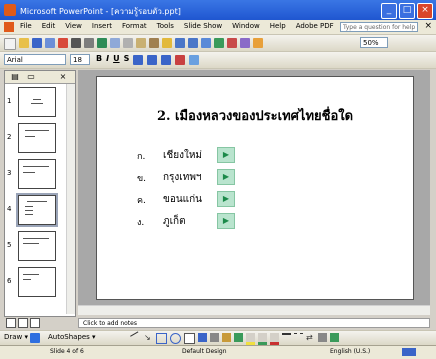  What do you see at coordinates (180, 43) in the screenshot?
I see `undo-icon` at bounding box center [180, 43].